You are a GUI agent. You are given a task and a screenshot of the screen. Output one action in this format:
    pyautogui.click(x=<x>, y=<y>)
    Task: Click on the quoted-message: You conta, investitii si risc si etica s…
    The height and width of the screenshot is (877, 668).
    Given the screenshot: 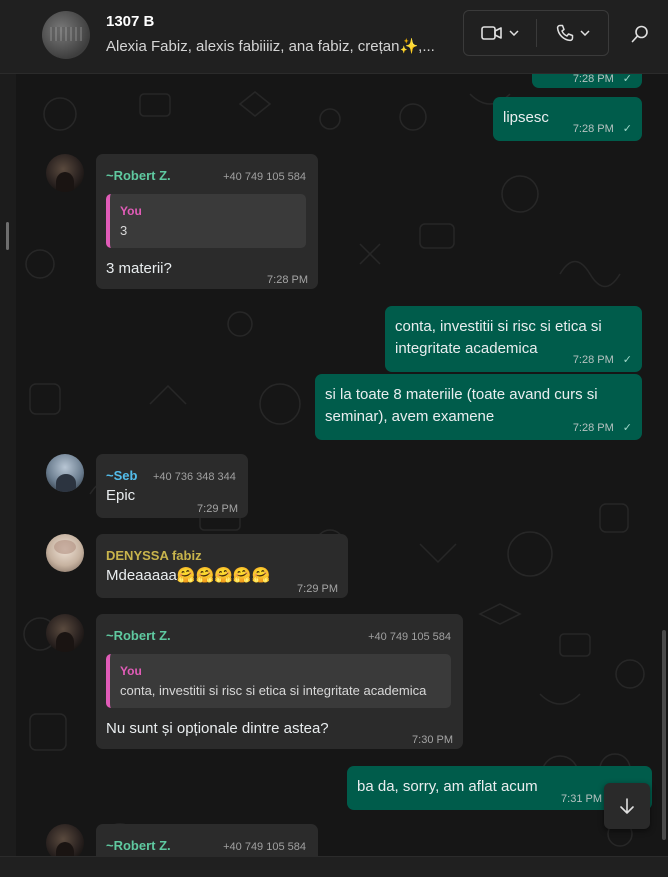 What is the action you would take?
    pyautogui.click(x=278, y=681)
    